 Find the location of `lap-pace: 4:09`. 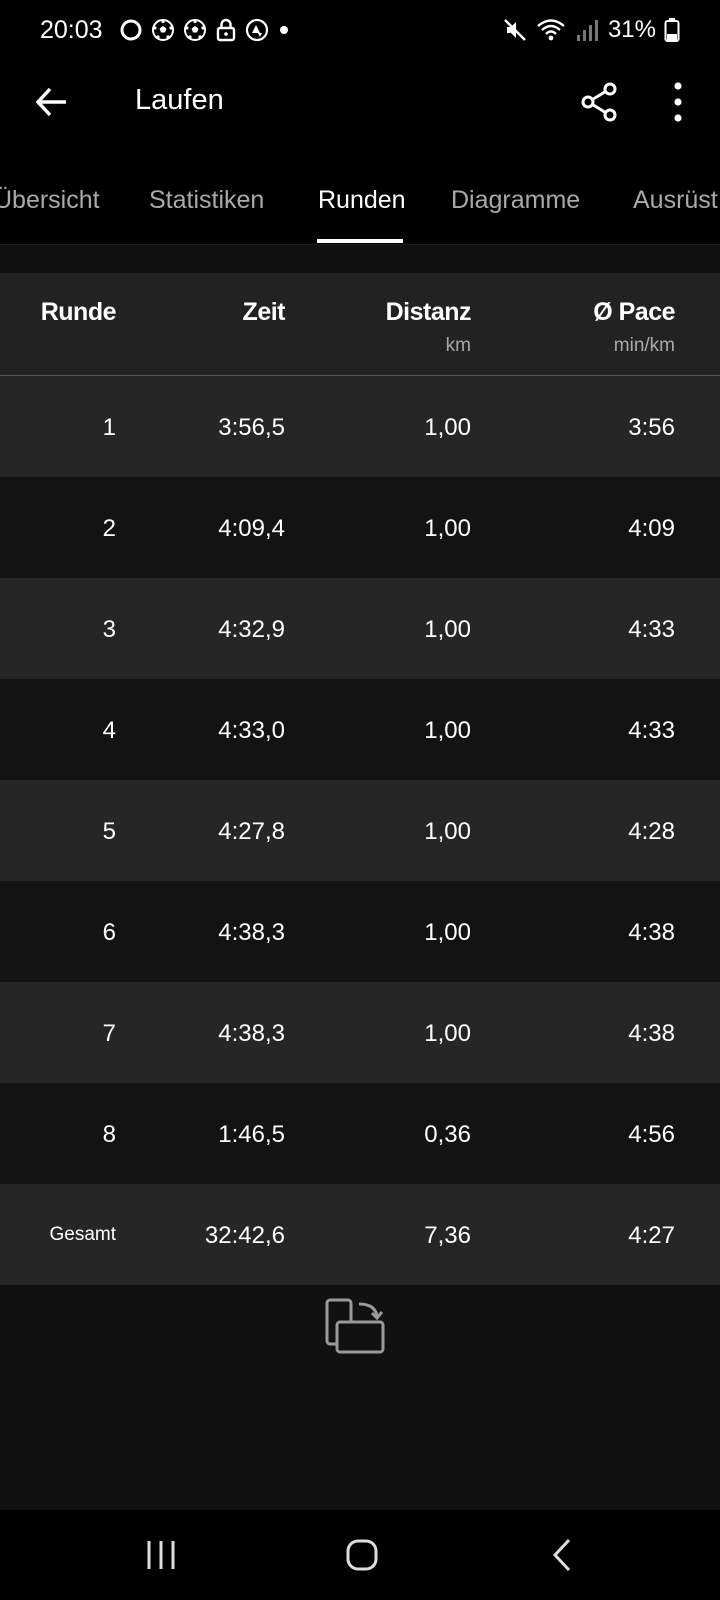

lap-pace: 4:09 is located at coordinates (651, 528).